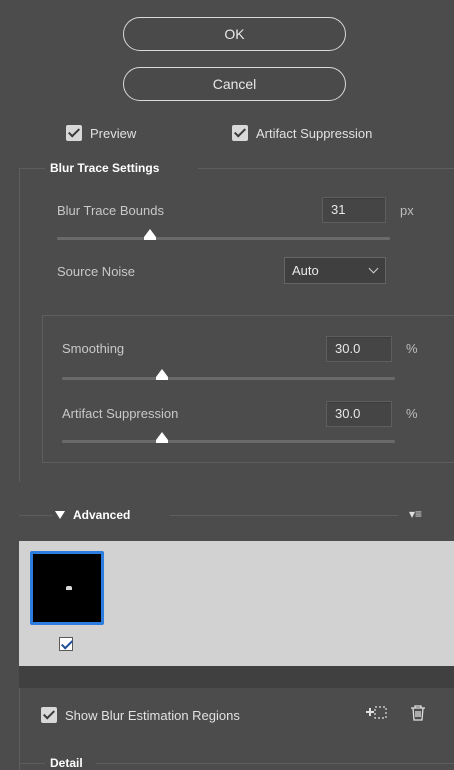  I want to click on artifact-suppression-checkbox: Artifact Suppression, so click(302, 133).